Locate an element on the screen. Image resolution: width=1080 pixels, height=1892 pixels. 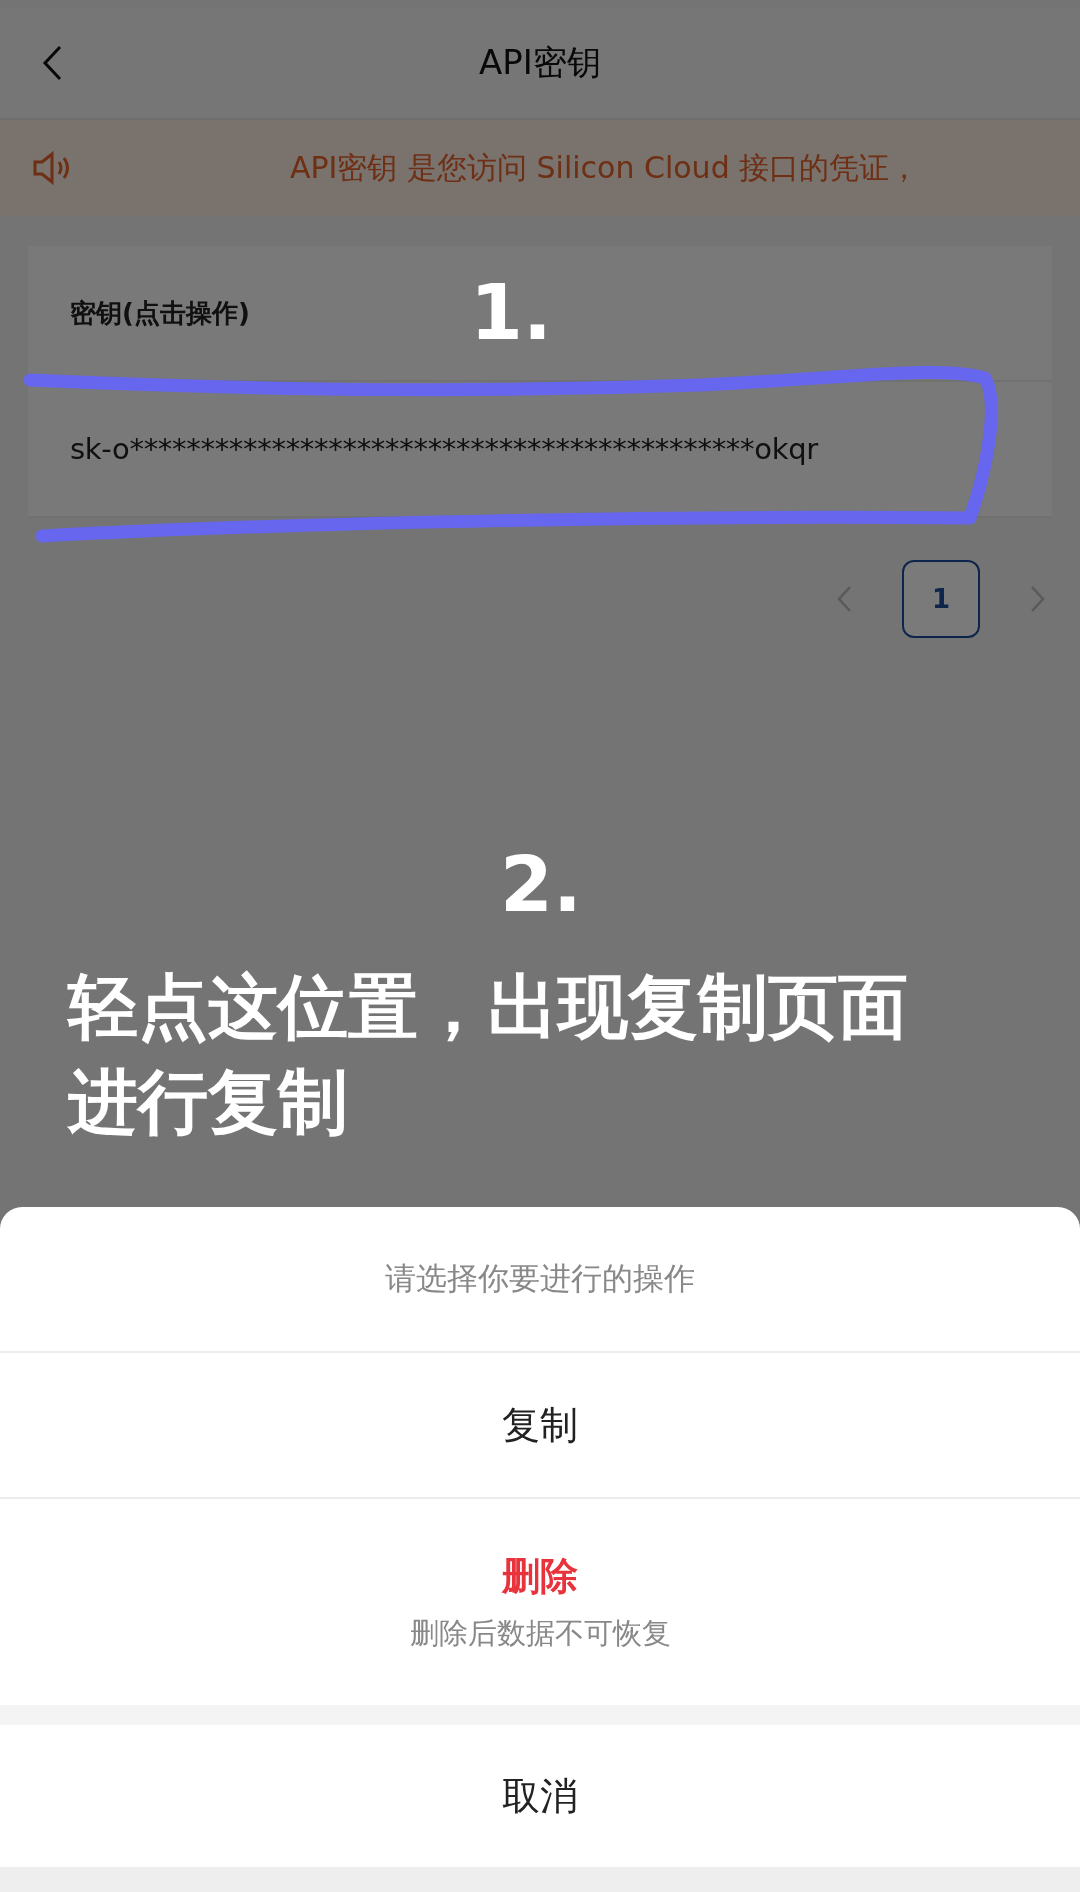
annotation-text: 2. is located at coordinates (541, 884).